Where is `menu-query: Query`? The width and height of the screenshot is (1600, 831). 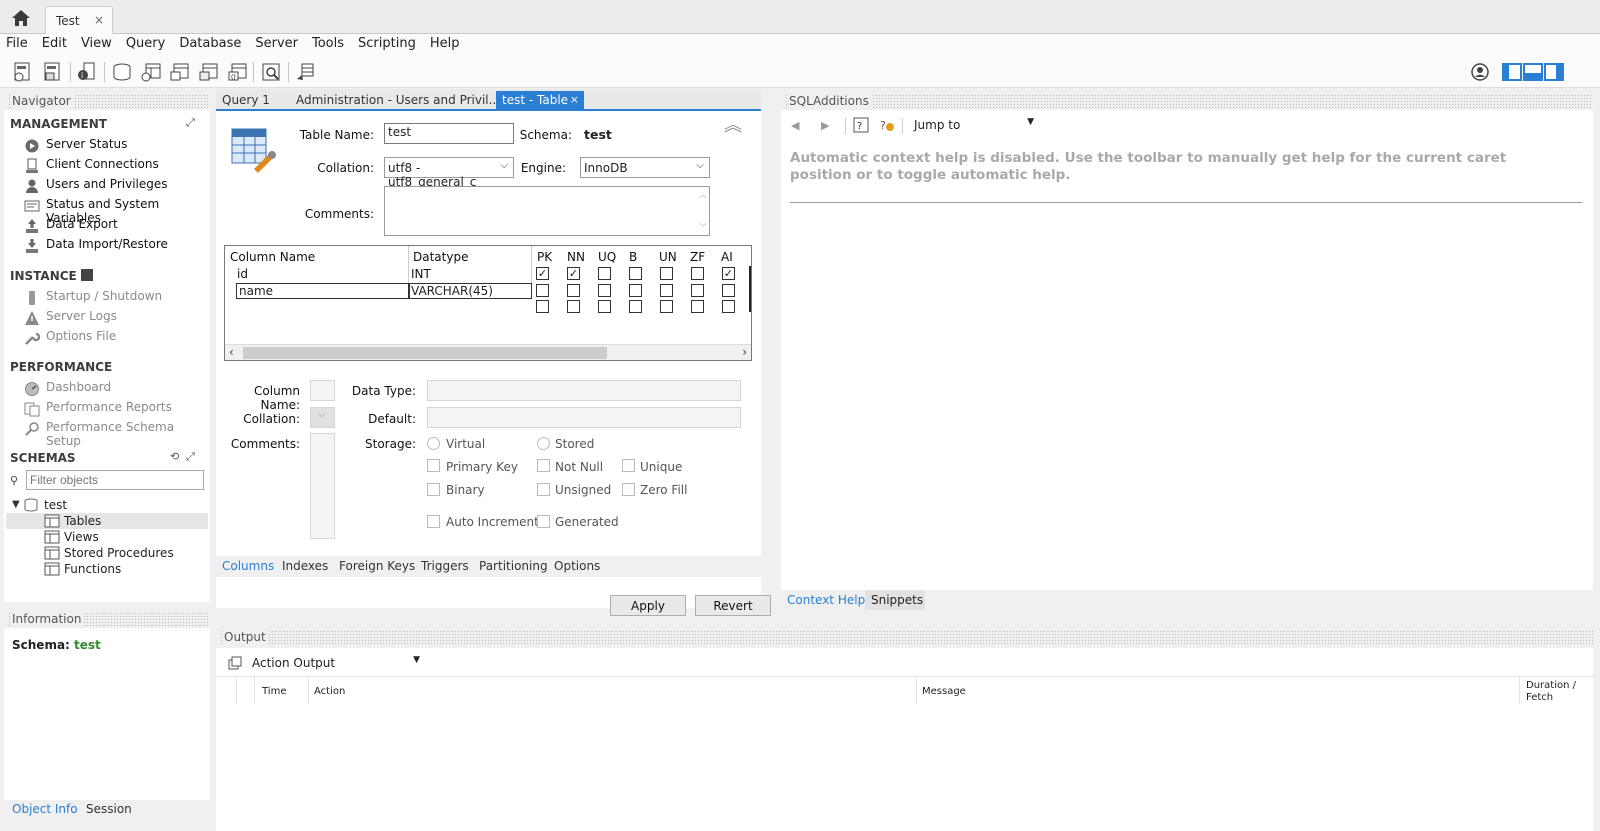
menu-query: Query is located at coordinates (147, 42).